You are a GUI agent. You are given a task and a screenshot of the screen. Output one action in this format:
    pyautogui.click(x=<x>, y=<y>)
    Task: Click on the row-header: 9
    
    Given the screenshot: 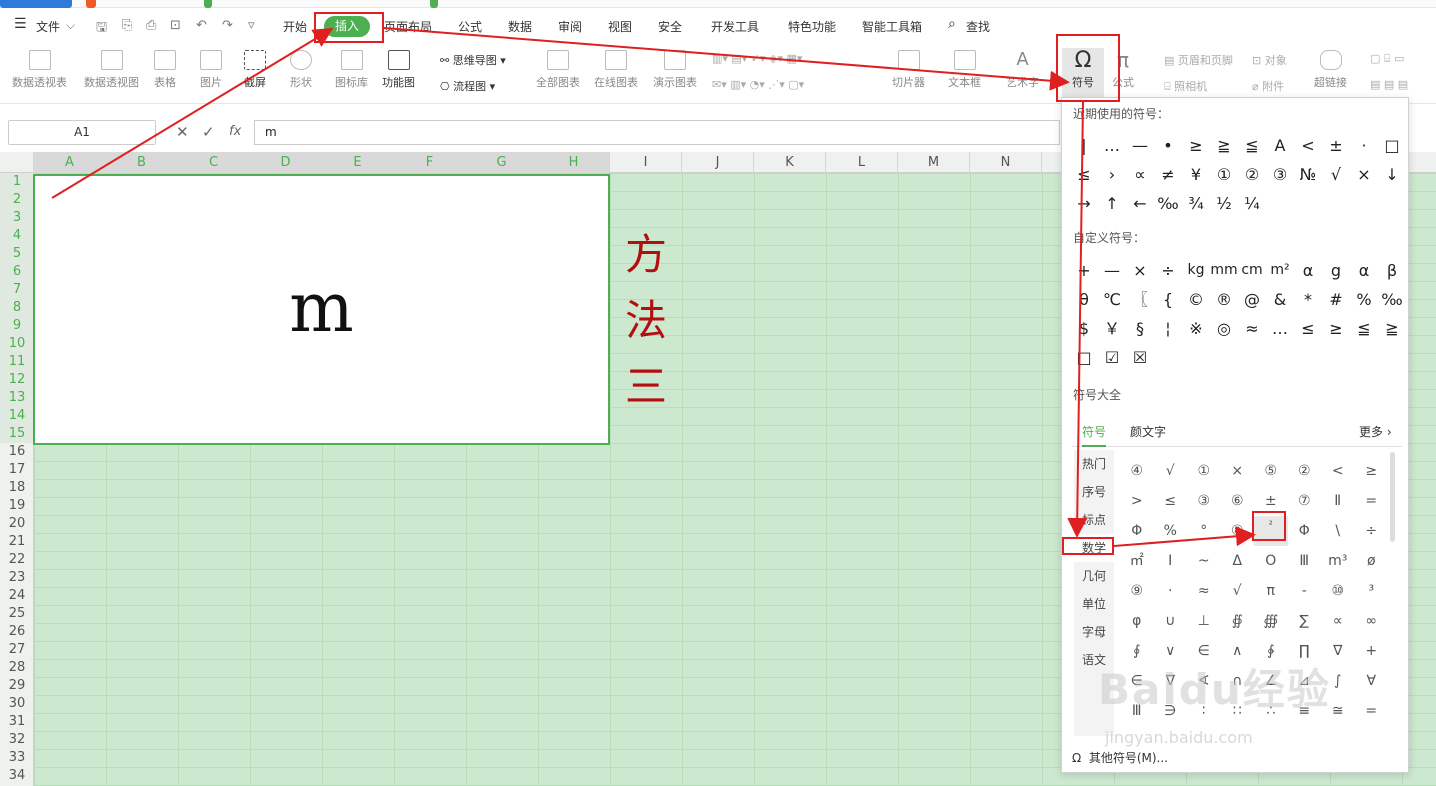 What is the action you would take?
    pyautogui.click(x=17, y=326)
    